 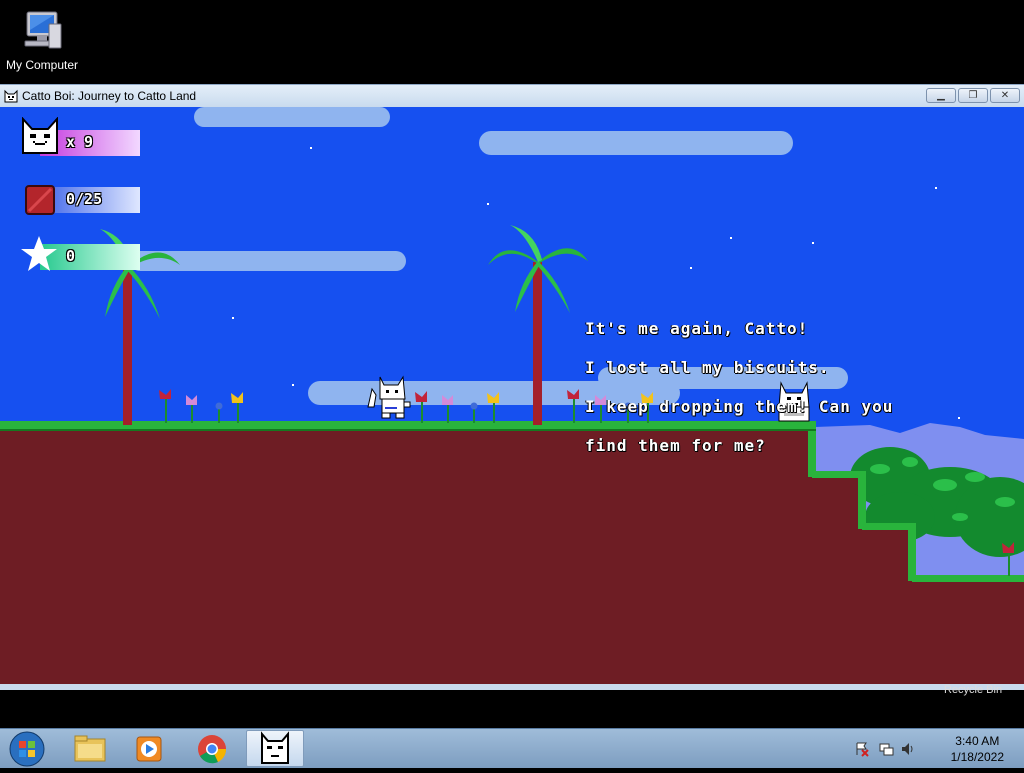 I want to click on system-tray: 3:40 AM 1/18/2022, so click(x=939, y=749).